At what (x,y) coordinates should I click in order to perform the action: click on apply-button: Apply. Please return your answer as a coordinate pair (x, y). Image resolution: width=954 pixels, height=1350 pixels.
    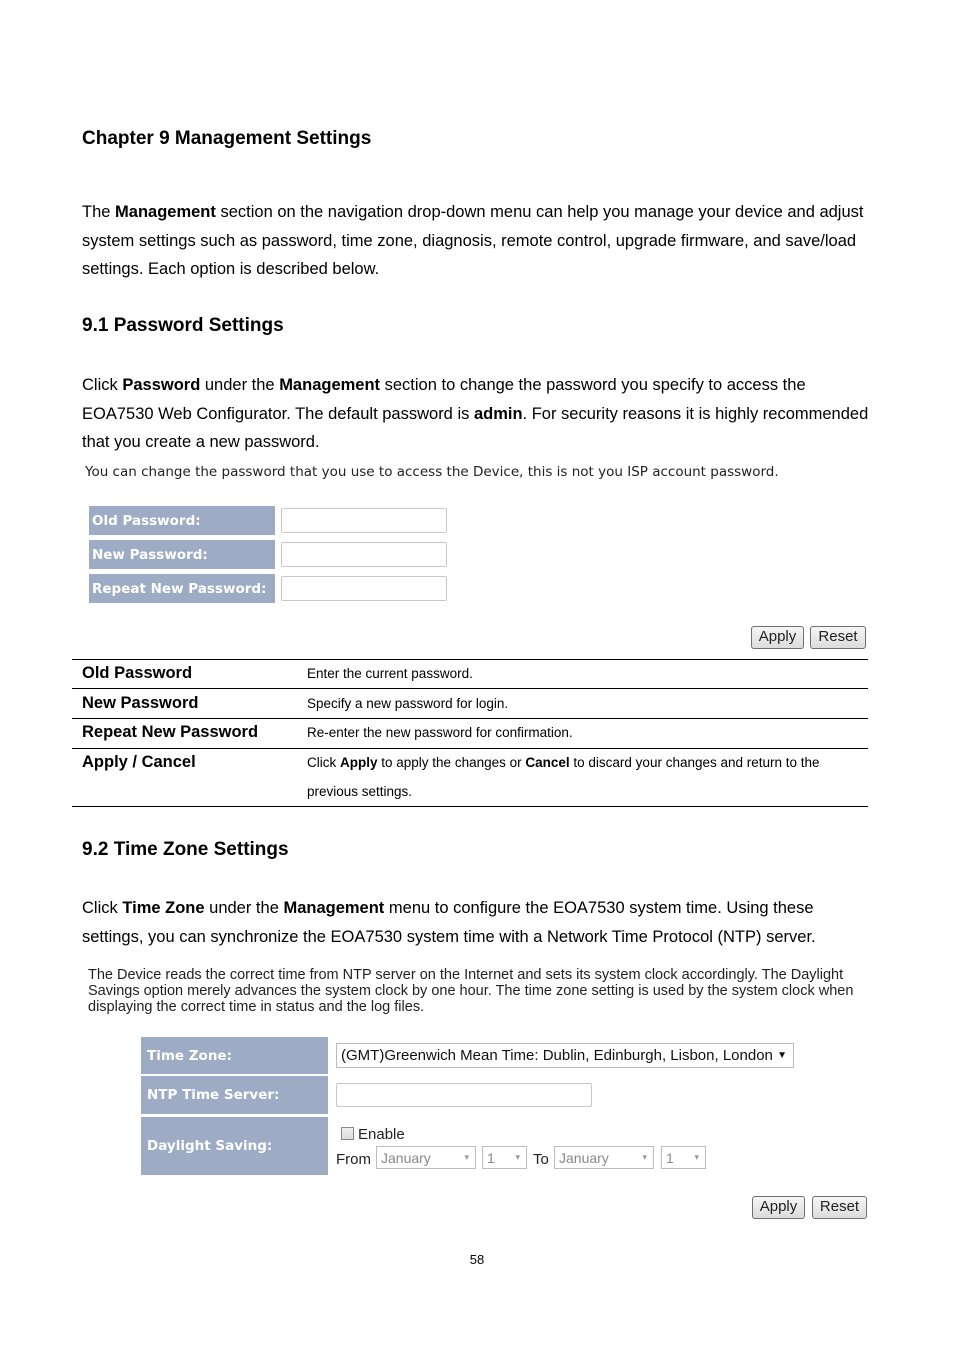
    Looking at the image, I should click on (777, 637).